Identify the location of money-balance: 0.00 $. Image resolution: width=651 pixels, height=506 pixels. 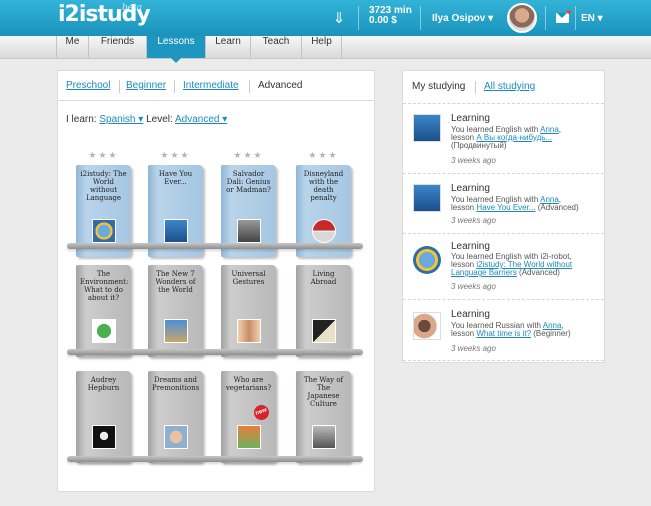
(383, 20).